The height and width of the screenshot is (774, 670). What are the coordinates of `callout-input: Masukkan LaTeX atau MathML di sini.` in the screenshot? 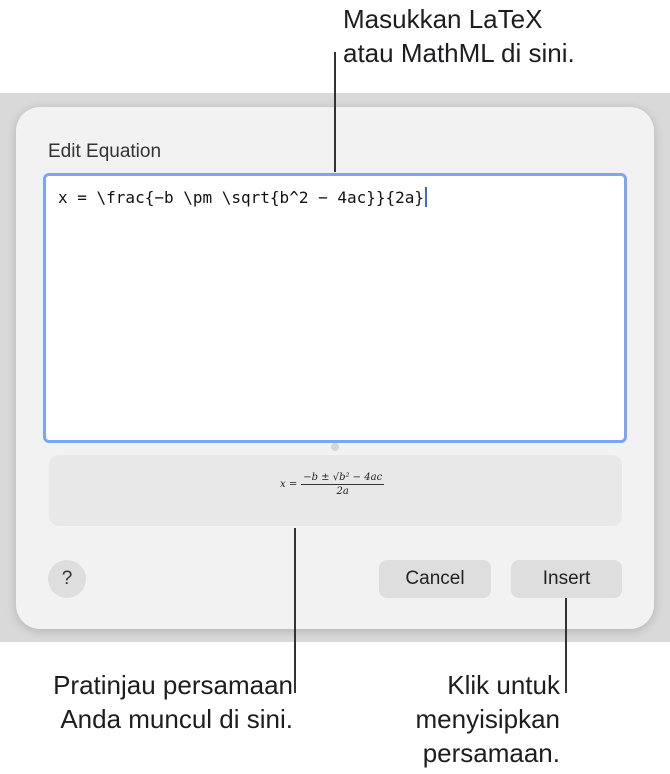 It's located at (459, 36).